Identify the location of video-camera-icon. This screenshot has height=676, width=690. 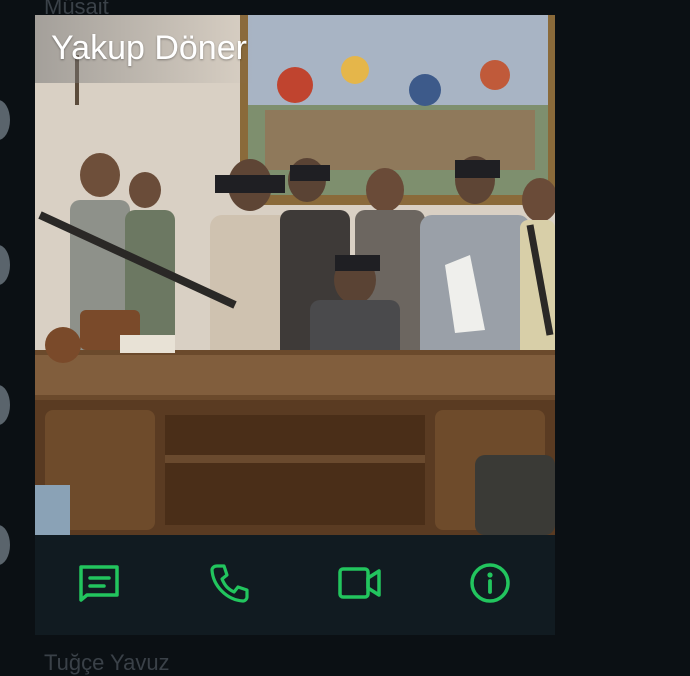
(360, 585).